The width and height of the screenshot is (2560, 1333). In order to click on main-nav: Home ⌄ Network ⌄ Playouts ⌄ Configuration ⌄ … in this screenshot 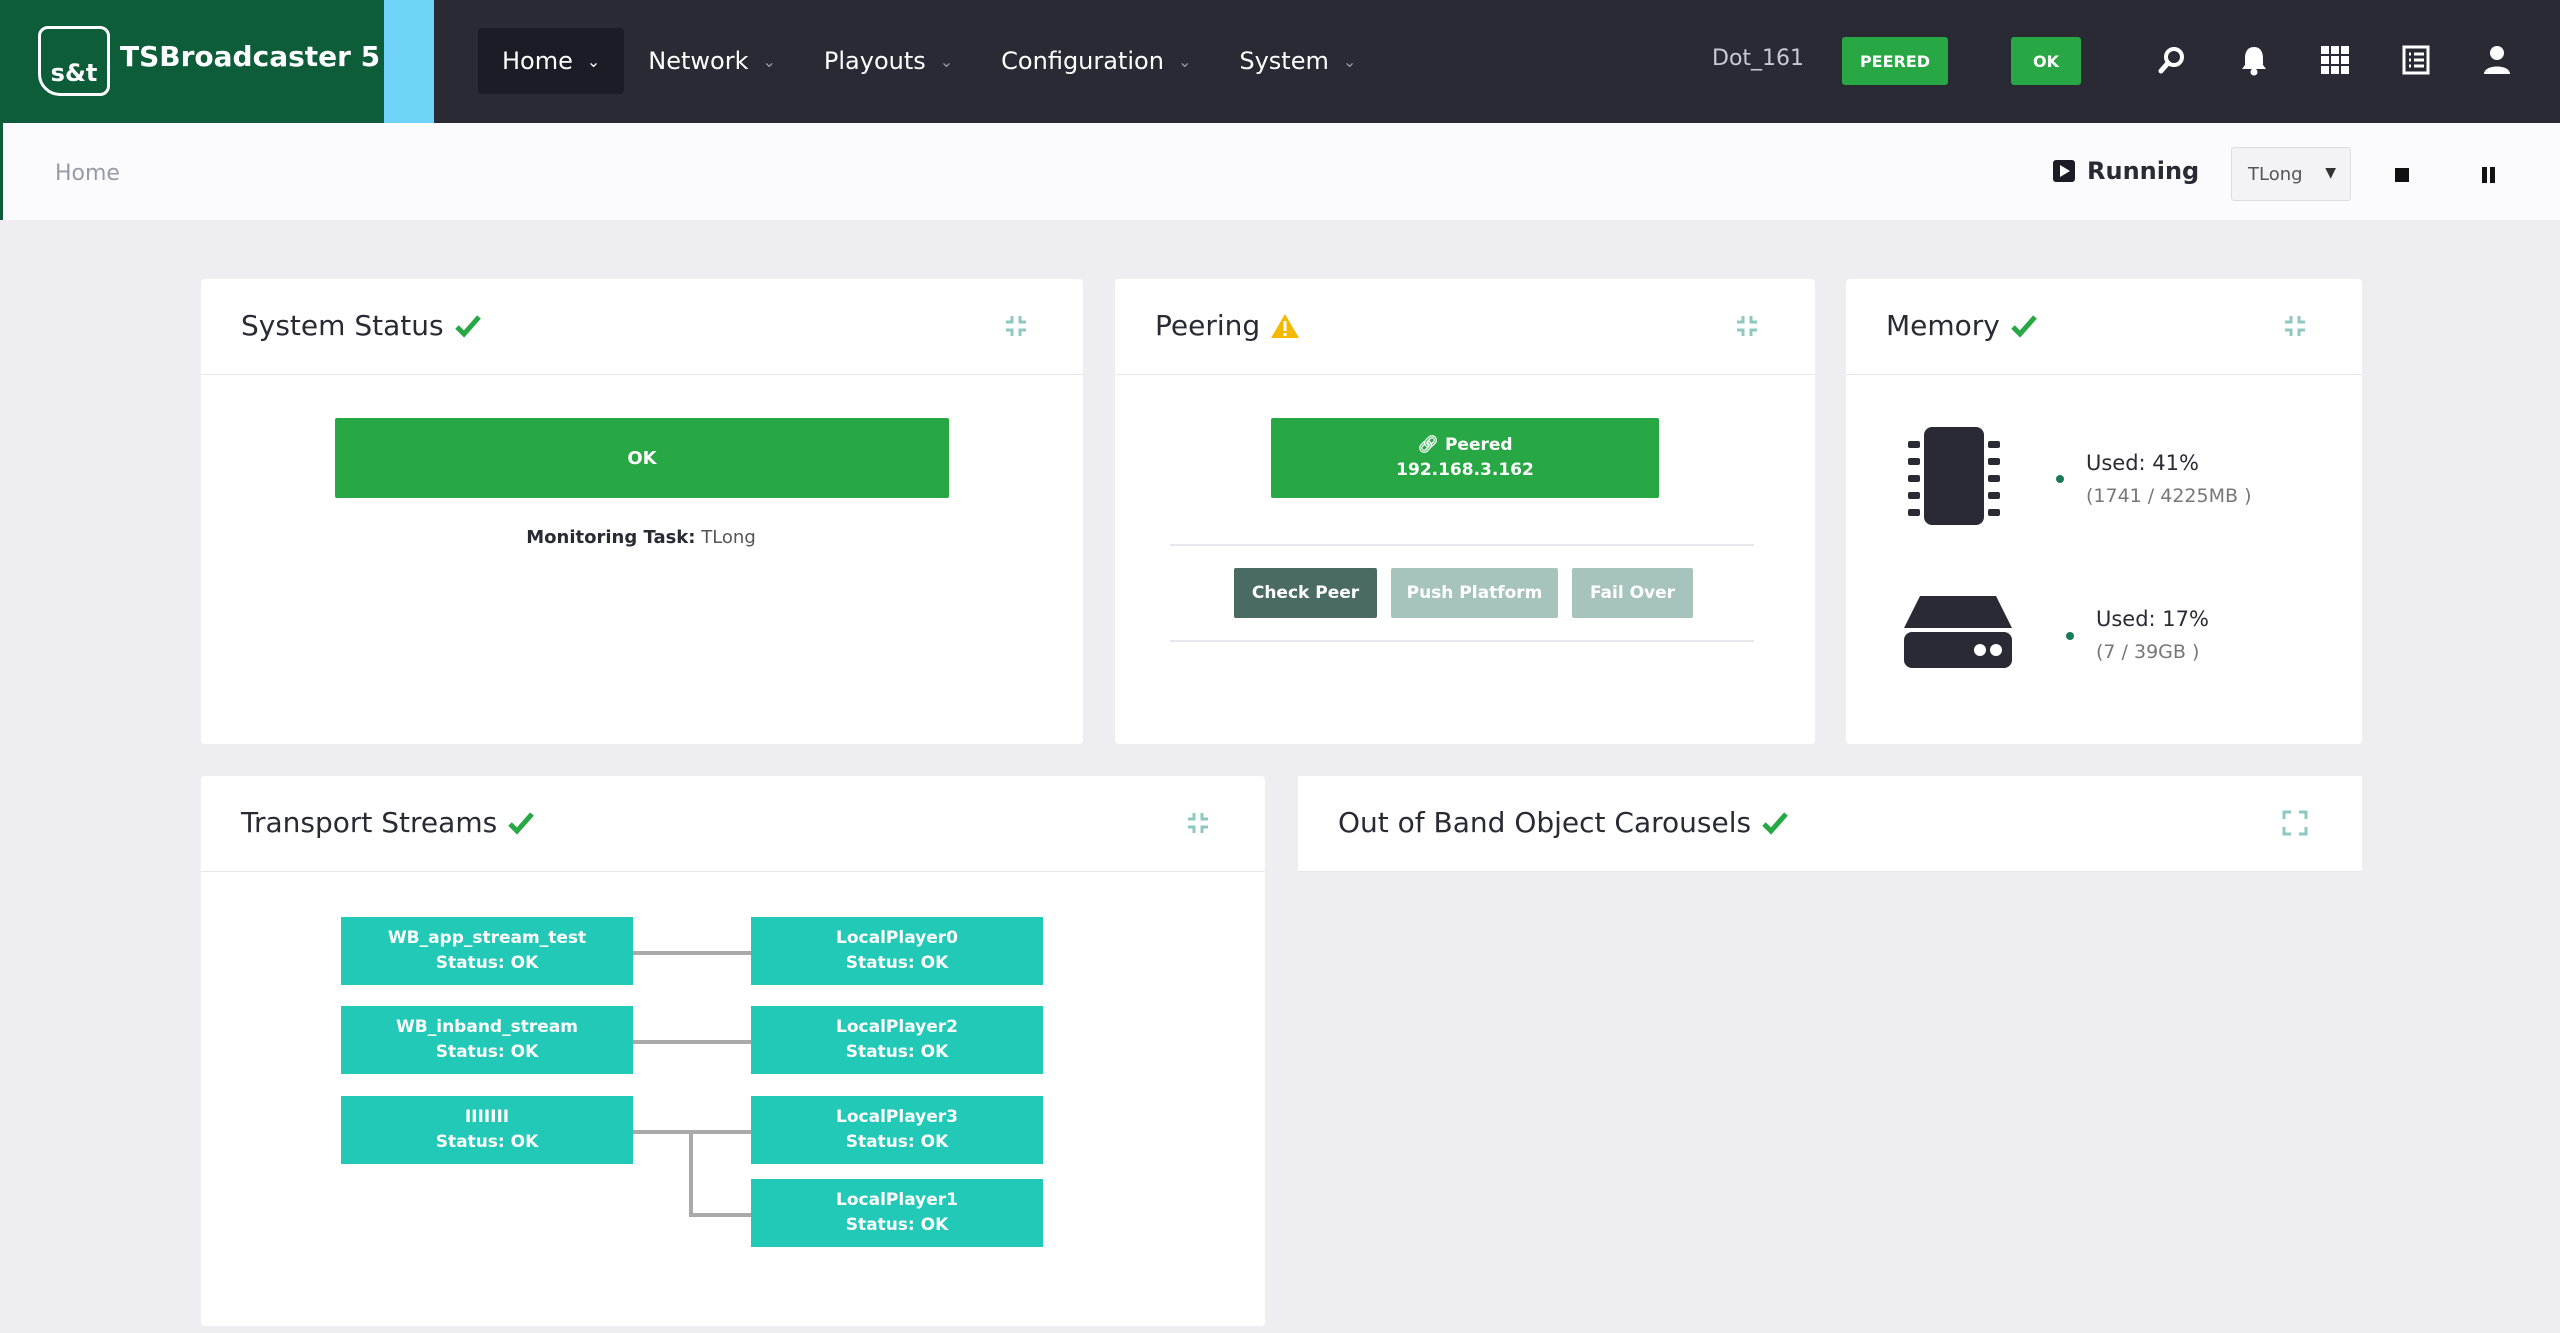, I will do `click(929, 61)`.